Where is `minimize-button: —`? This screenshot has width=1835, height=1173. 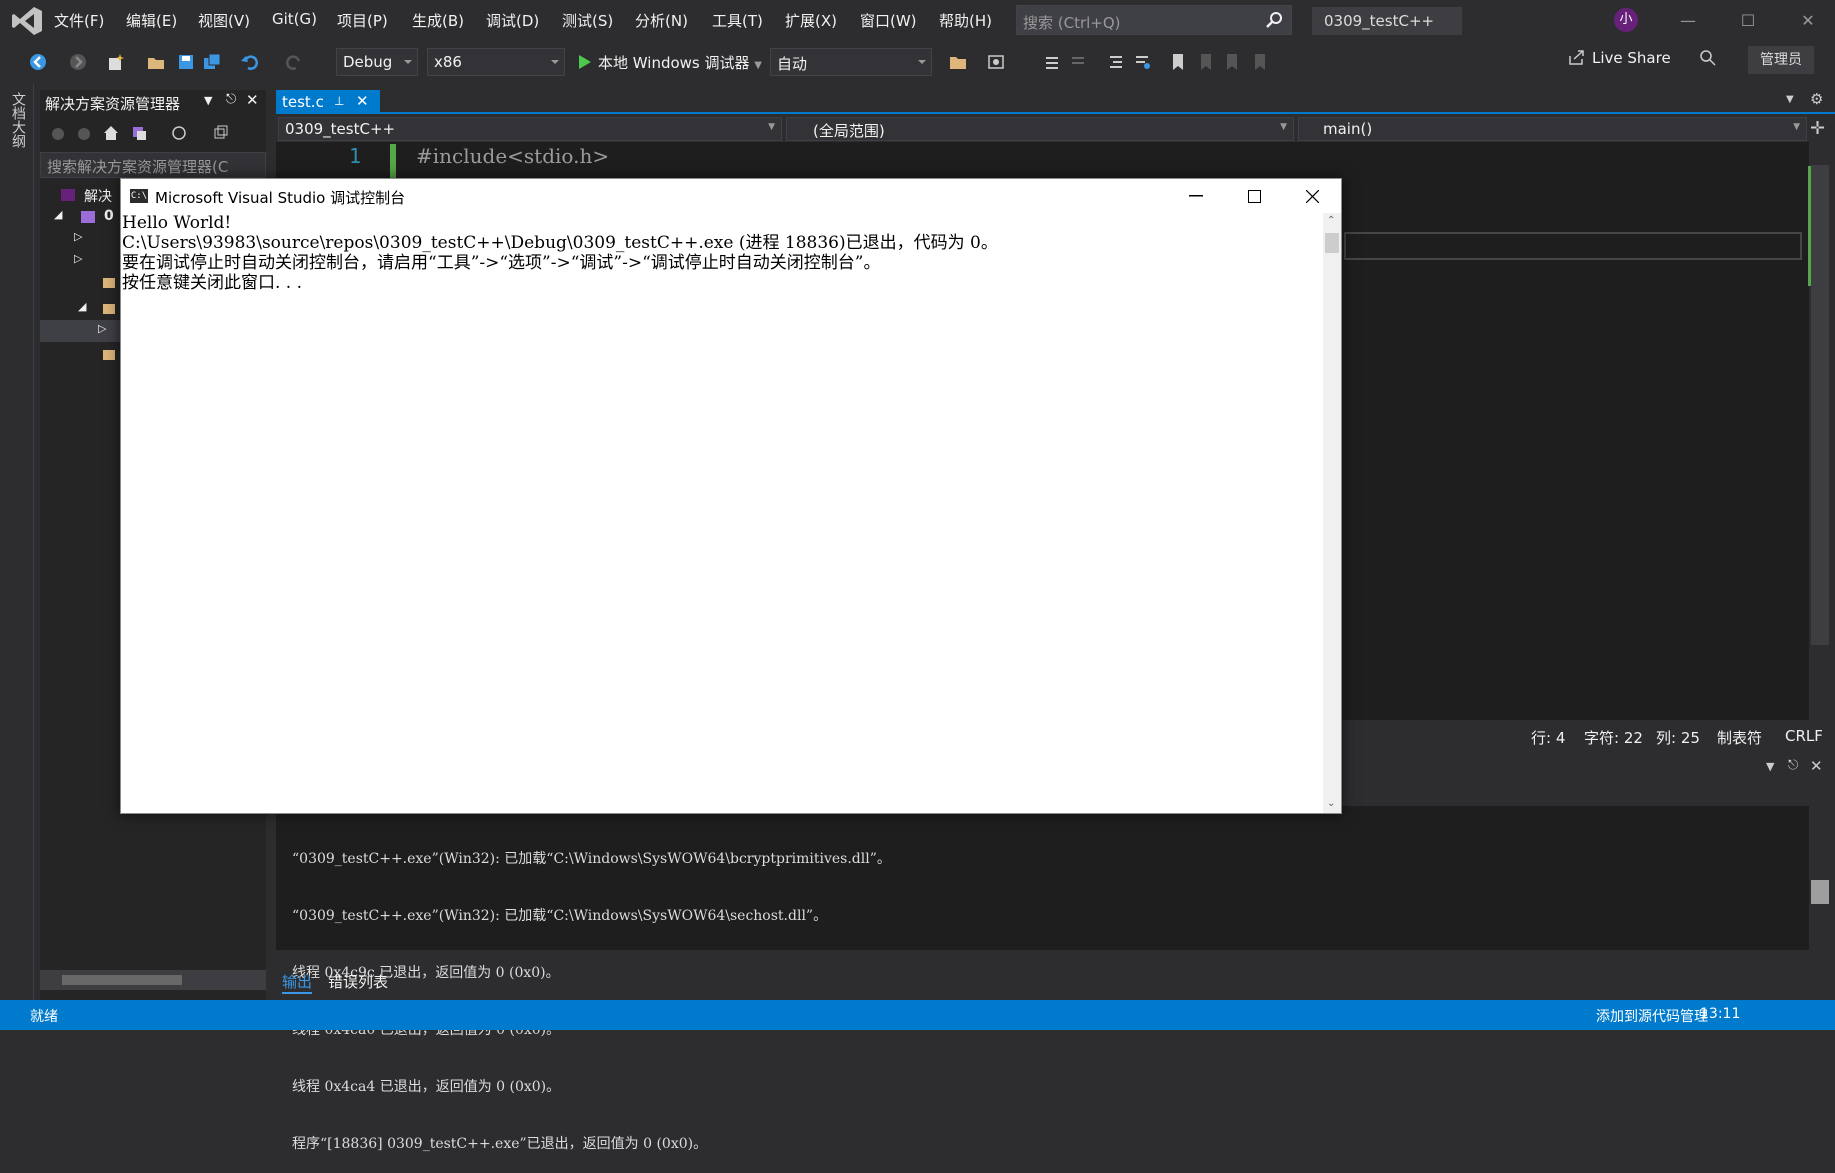 minimize-button: — is located at coordinates (1688, 21).